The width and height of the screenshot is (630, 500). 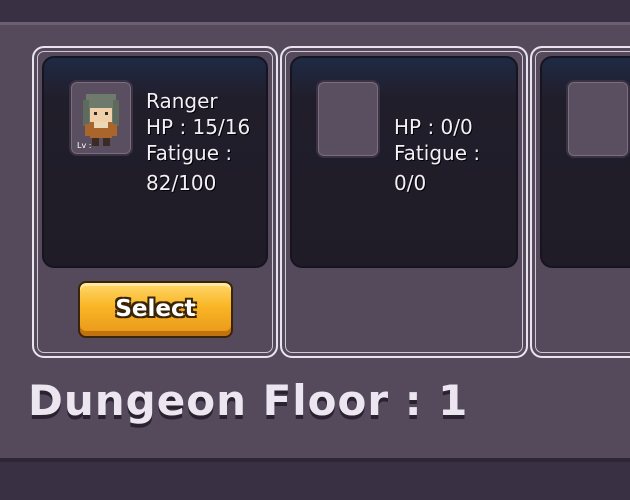 I want to click on hp-text: HP : 15/16, so click(x=198, y=127).